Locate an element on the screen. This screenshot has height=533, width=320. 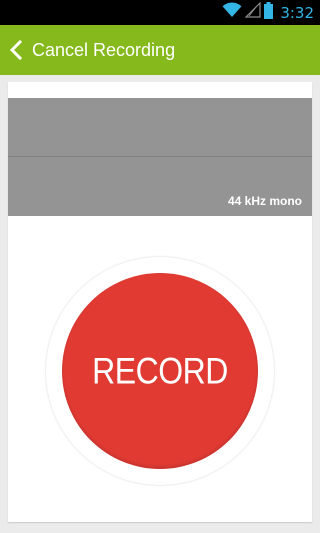
page-title: Cancel Recording is located at coordinates (104, 49).